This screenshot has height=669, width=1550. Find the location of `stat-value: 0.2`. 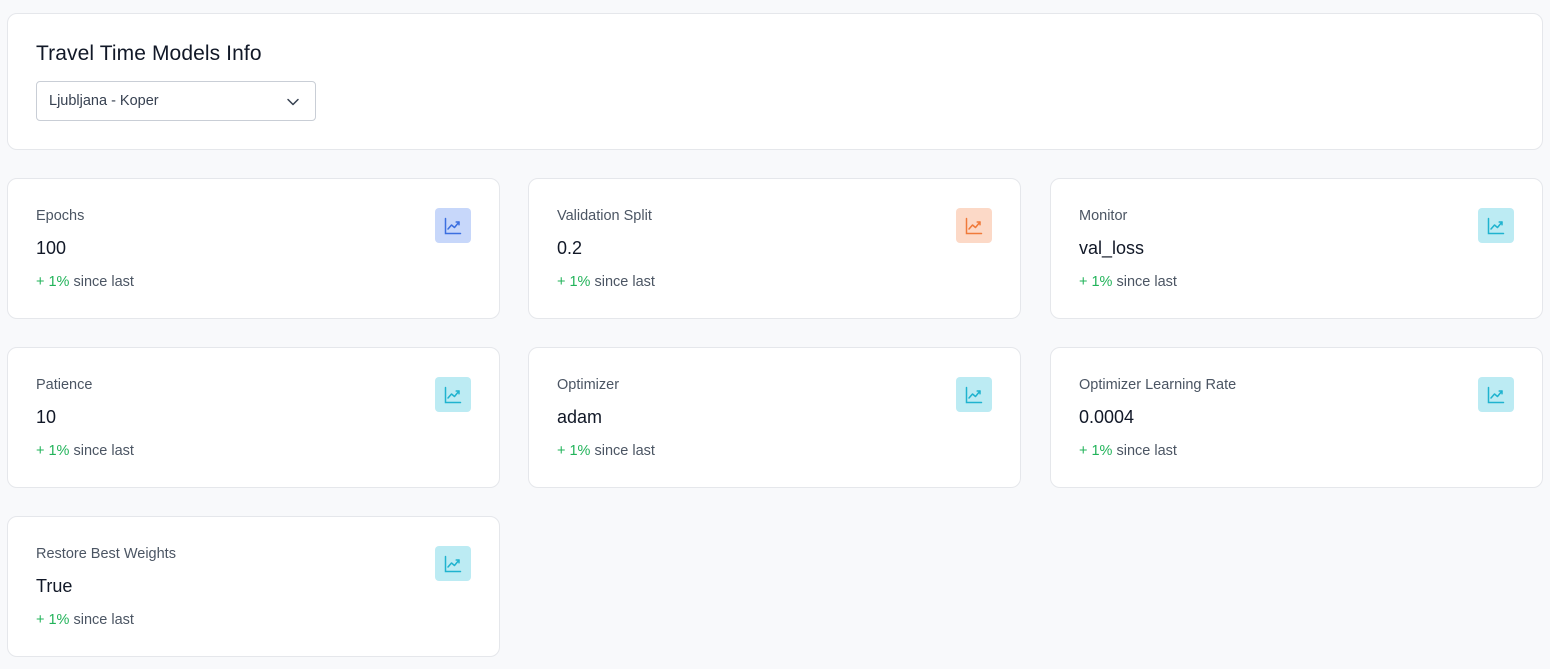

stat-value: 0.2 is located at coordinates (570, 248).